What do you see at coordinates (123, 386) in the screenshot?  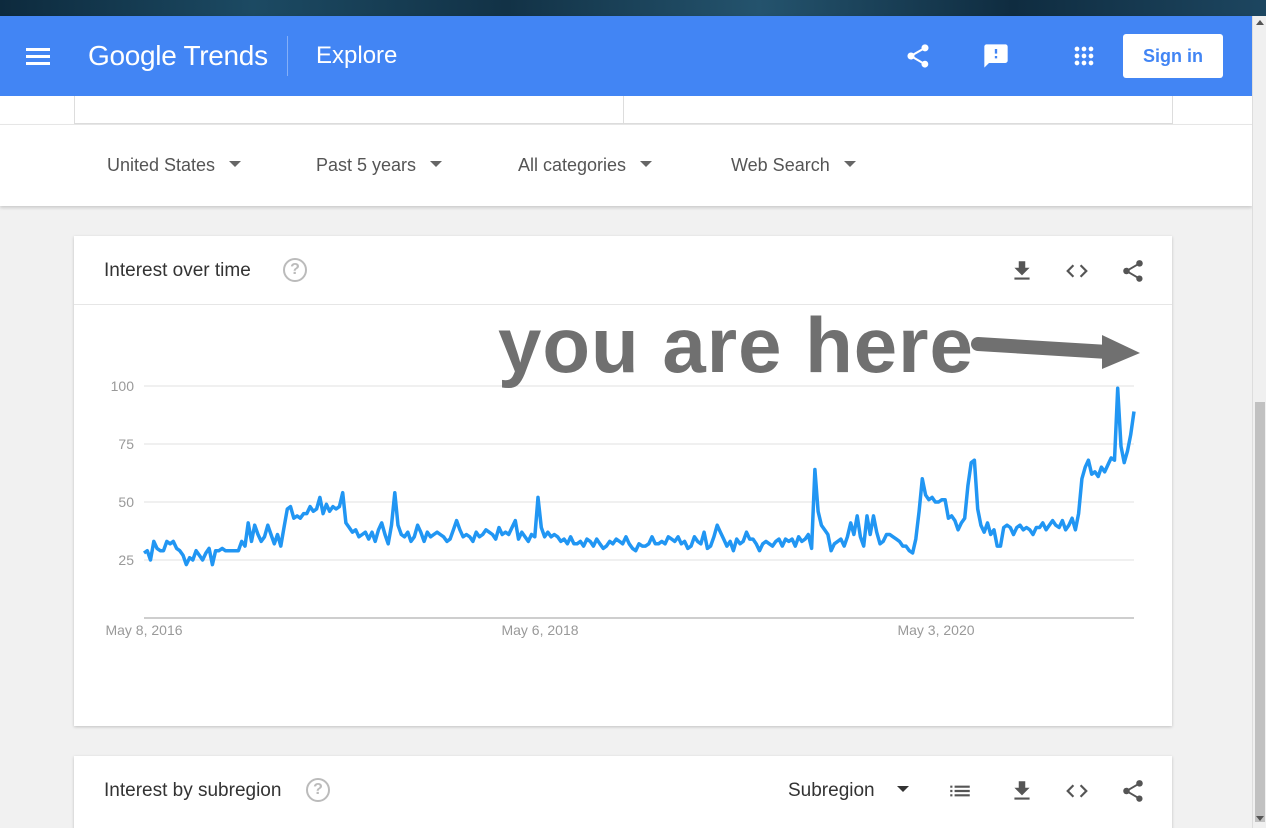 I see `y-tick-label: 100` at bounding box center [123, 386].